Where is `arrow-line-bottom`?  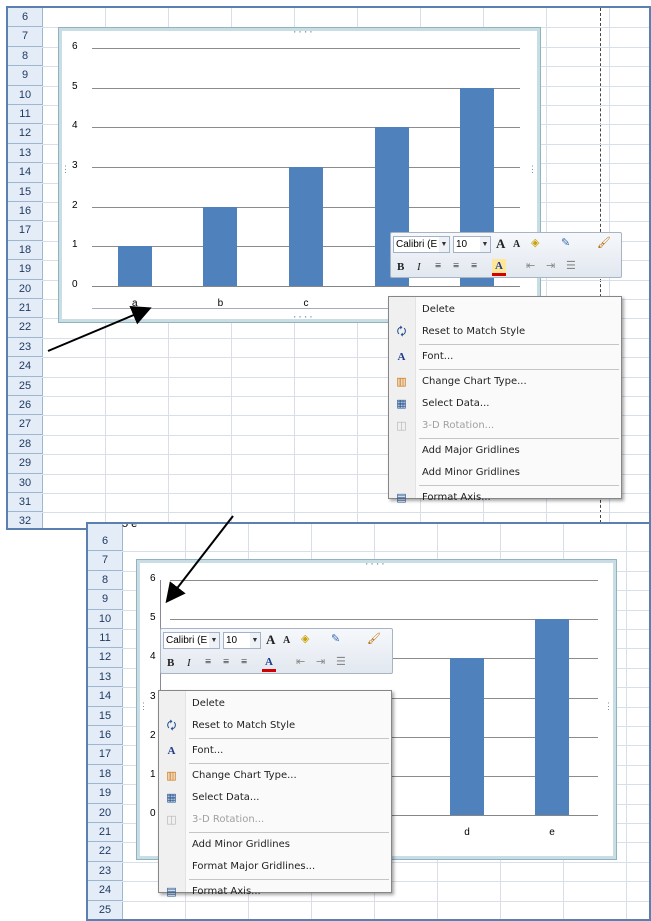
arrow-line-bottom is located at coordinates (199, 559).